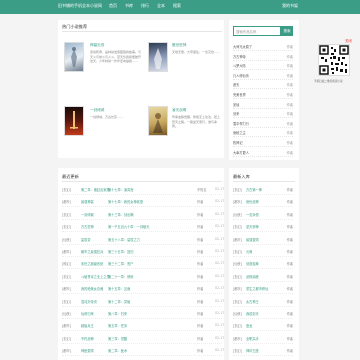  What do you see at coordinates (263, 104) in the screenshot?
I see `ranking-item: 圣墟 作者` at bounding box center [263, 104].